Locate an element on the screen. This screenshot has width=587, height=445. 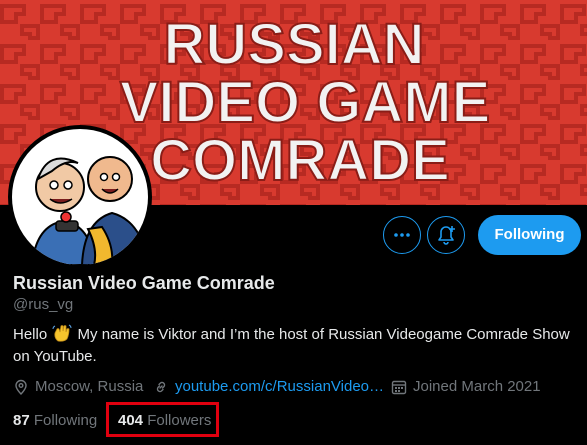
bio-greeting: Hello is located at coordinates (30, 334).